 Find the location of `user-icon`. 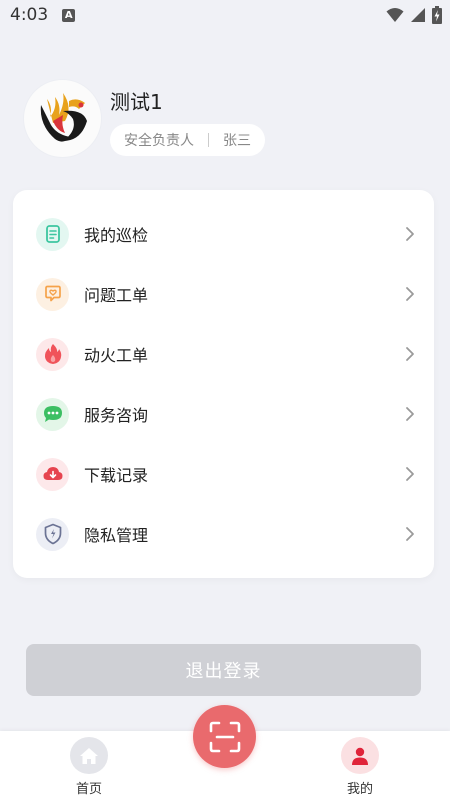

user-icon is located at coordinates (360, 755).